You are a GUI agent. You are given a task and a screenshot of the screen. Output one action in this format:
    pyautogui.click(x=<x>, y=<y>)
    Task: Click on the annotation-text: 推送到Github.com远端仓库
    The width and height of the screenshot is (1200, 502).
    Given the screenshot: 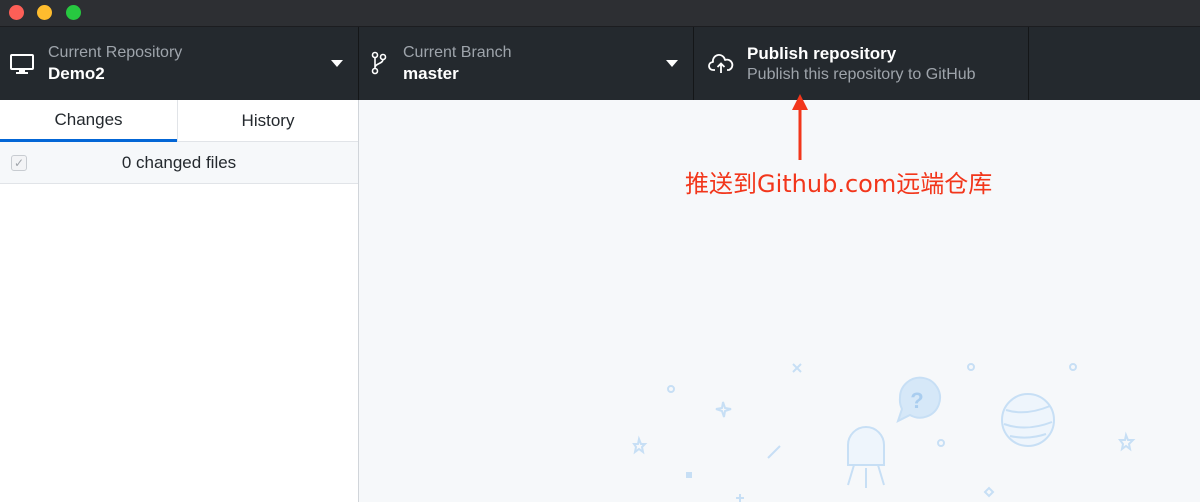 What is the action you would take?
    pyautogui.click(x=839, y=184)
    